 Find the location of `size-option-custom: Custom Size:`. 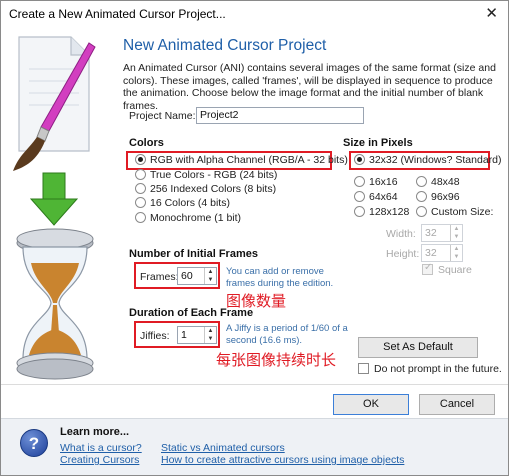

size-option-custom: Custom Size: is located at coordinates (454, 213).